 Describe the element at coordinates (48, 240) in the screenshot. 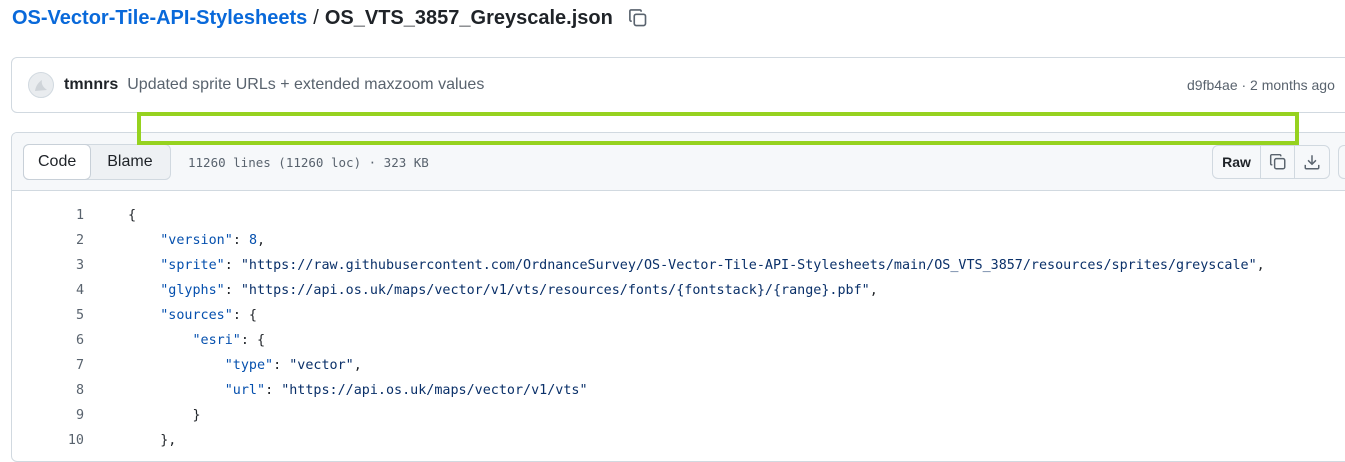

I see `line-number: 2` at that location.